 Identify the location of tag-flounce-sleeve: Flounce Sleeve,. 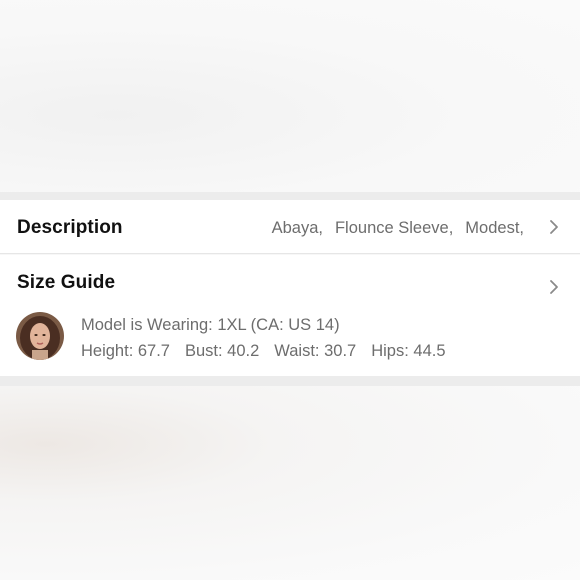
(394, 228).